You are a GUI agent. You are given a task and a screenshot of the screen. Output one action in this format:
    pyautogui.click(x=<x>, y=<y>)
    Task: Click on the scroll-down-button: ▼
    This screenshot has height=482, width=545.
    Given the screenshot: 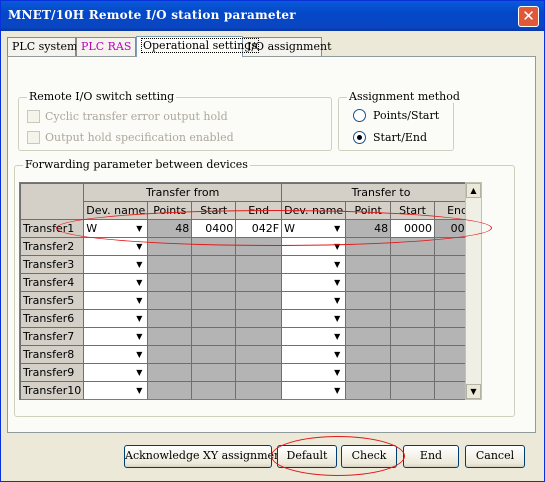 What is the action you would take?
    pyautogui.click(x=473, y=391)
    